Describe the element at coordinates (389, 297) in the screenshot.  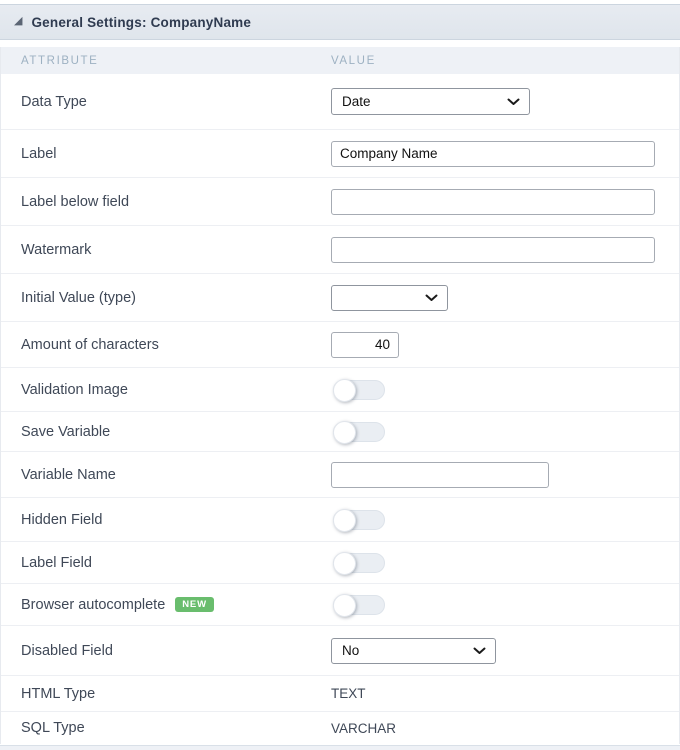
I see `initial-value-type-select` at that location.